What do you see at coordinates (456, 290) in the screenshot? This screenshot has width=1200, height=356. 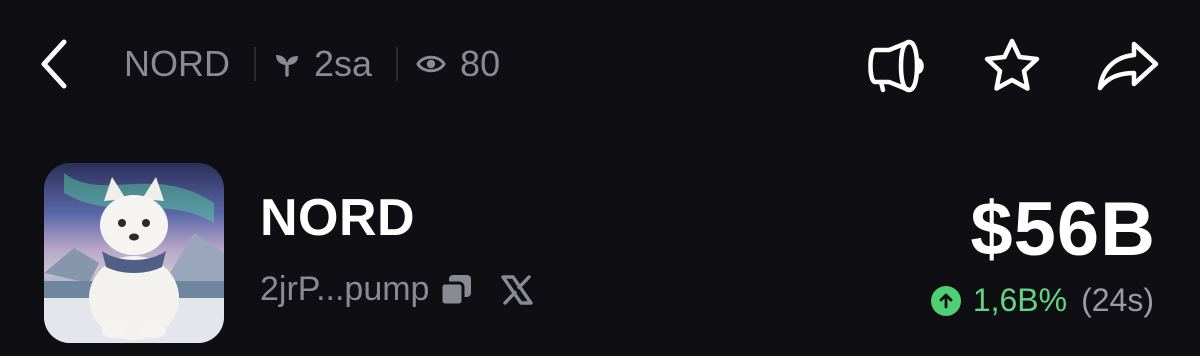 I see `copy-icon` at bounding box center [456, 290].